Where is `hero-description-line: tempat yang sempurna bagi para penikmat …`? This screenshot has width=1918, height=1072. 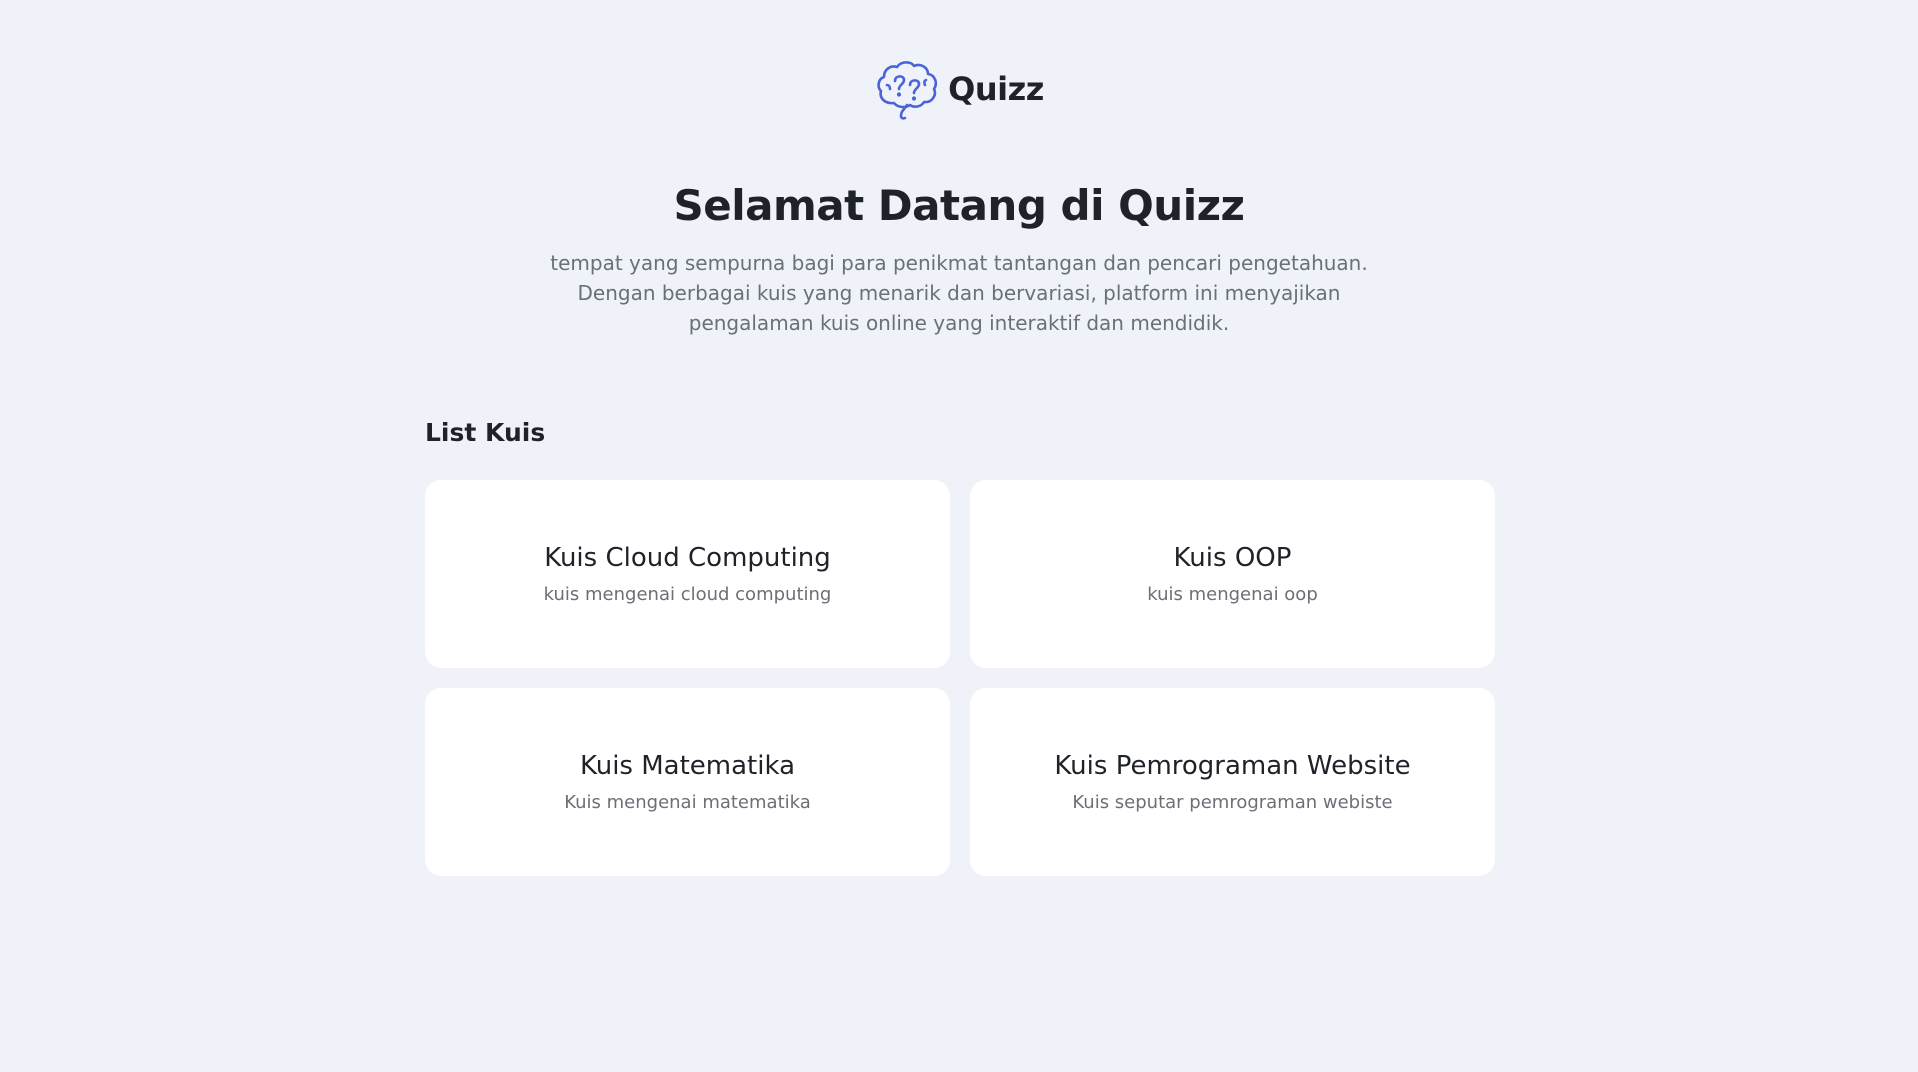 hero-description-line: tempat yang sempurna bagi para penikmat … is located at coordinates (959, 263).